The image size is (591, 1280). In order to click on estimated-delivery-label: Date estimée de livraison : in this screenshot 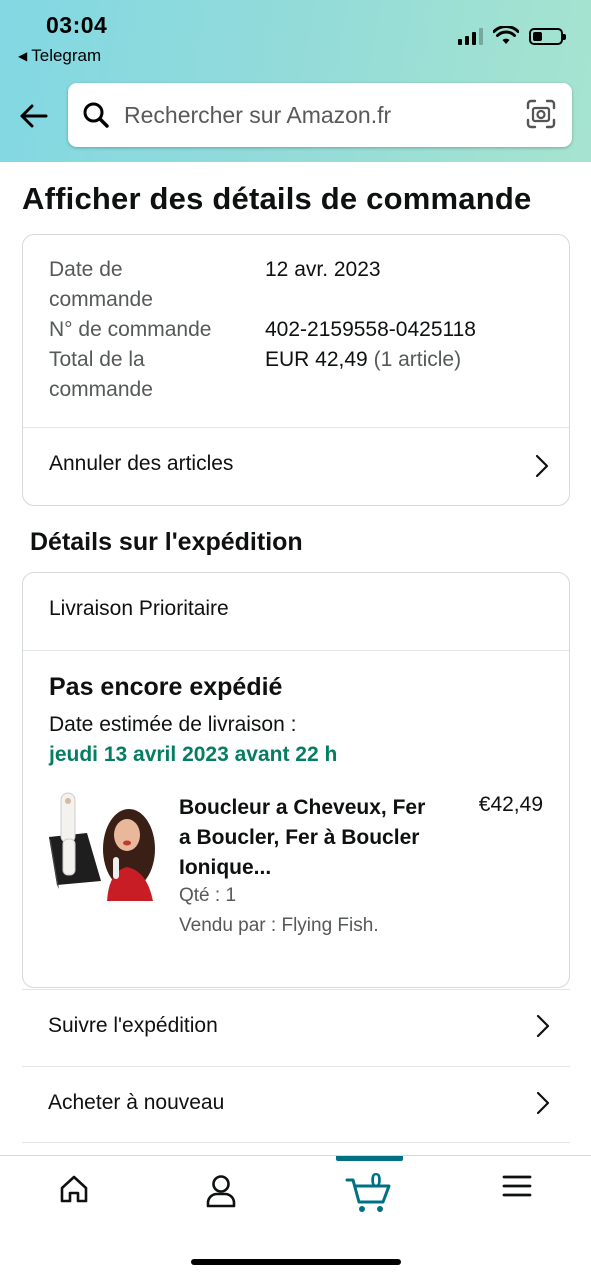, I will do `click(173, 724)`.